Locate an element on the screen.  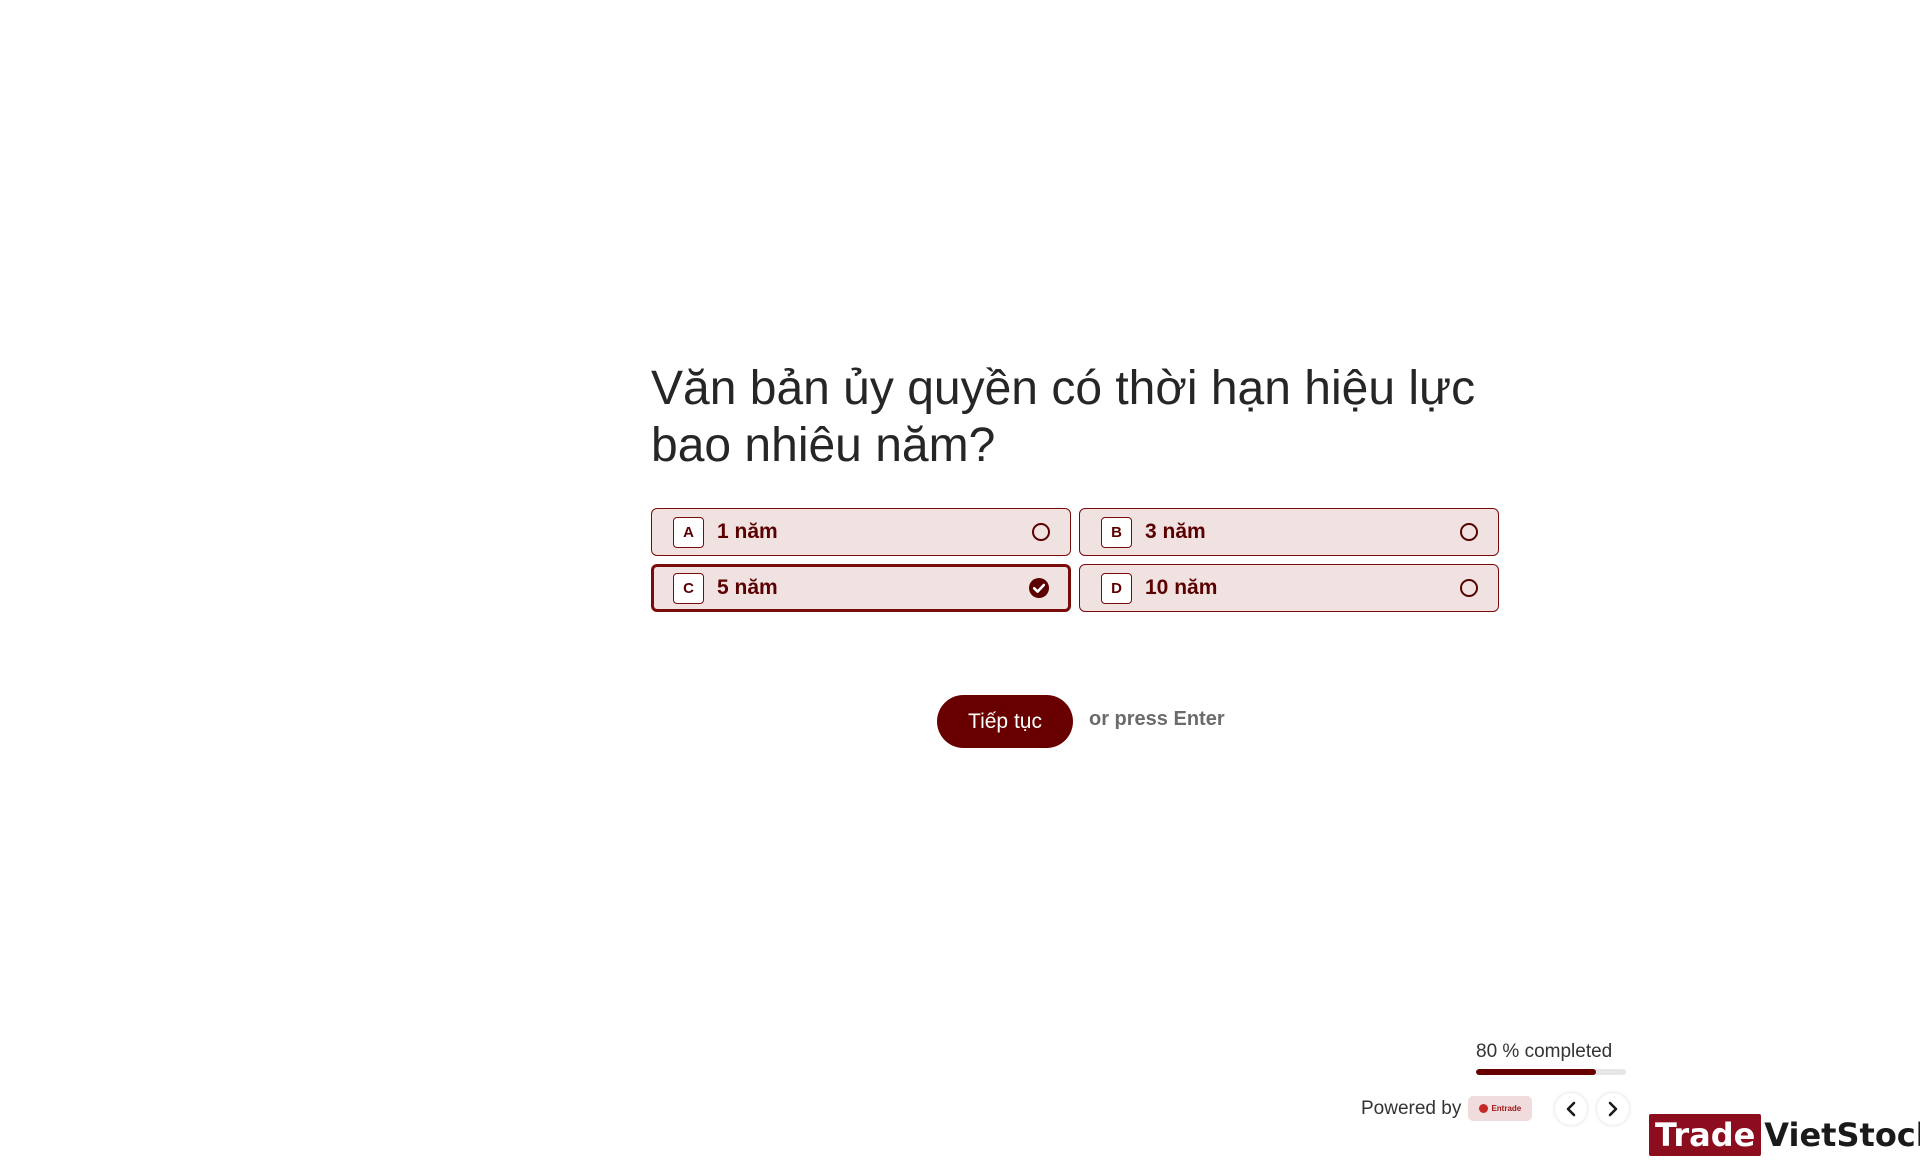
progress-fill is located at coordinates (1536, 1072).